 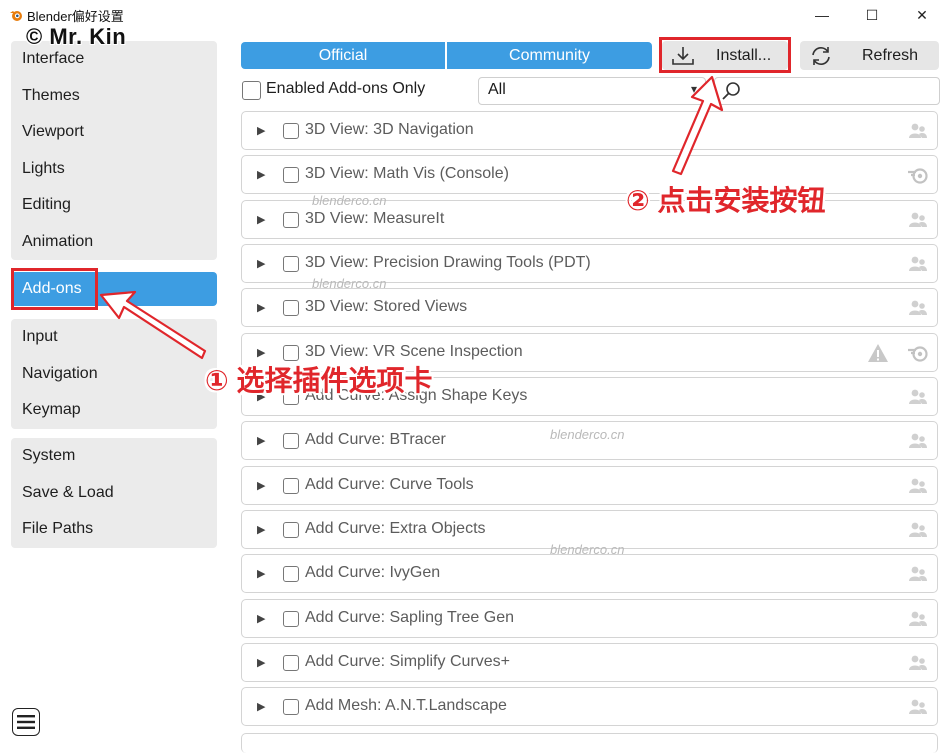 I want to click on arrow-to-install-icon, so click(x=697, y=125).